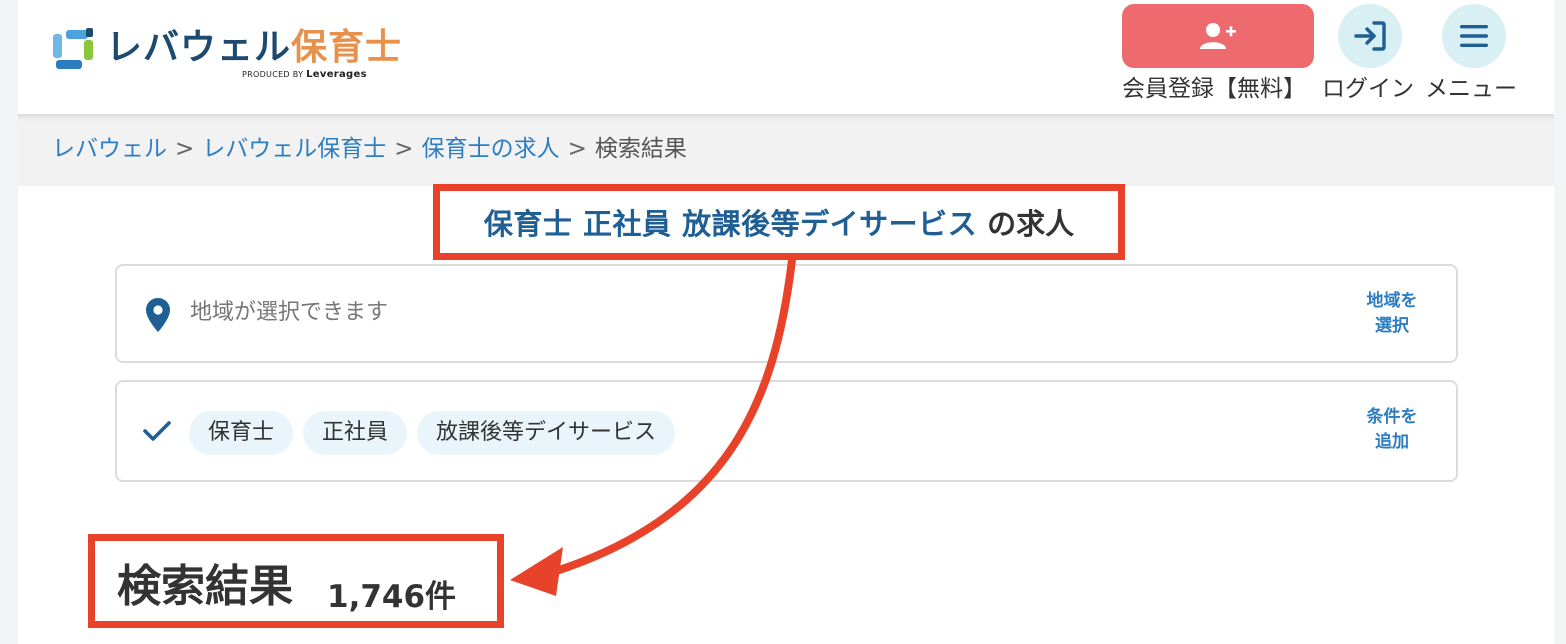  I want to click on annotation-arrowhead, so click(536, 571).